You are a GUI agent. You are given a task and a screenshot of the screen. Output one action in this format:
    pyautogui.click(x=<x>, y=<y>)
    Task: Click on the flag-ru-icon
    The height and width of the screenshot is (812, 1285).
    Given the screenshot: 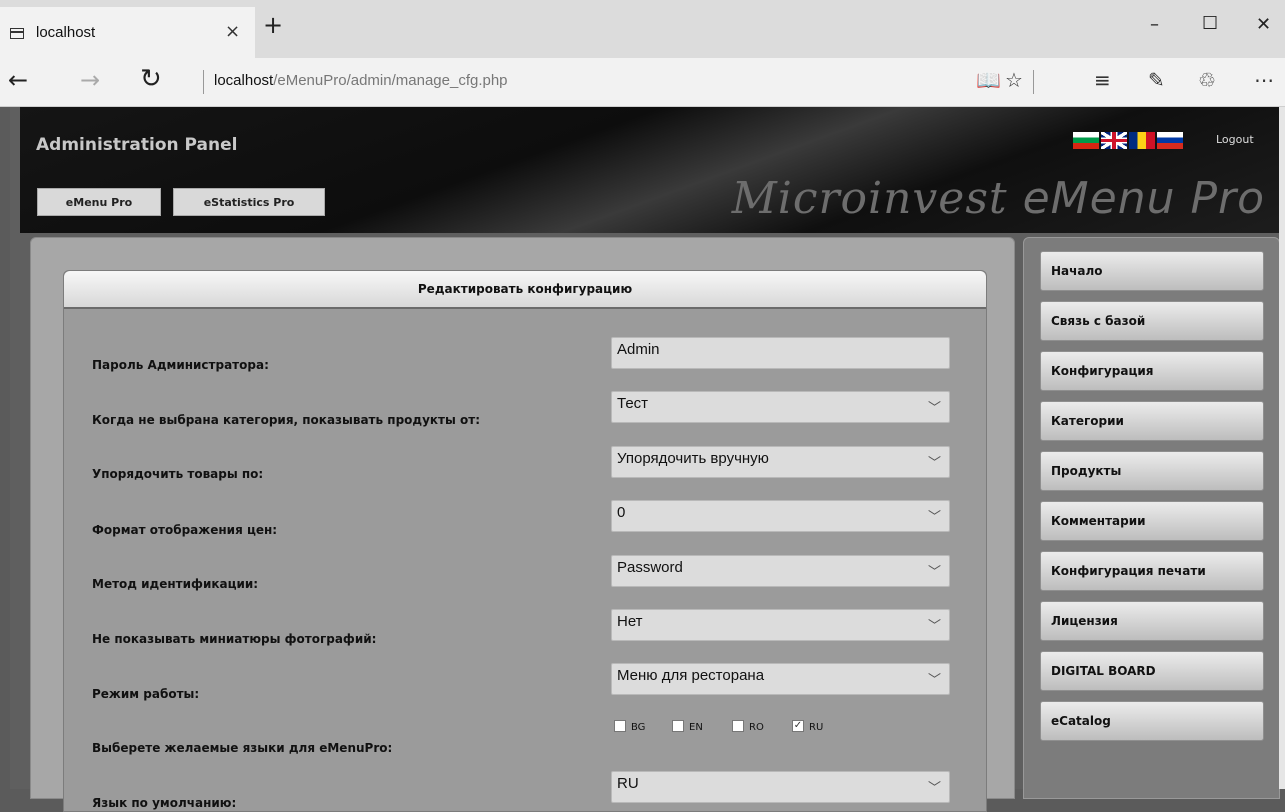 What is the action you would take?
    pyautogui.click(x=1170, y=140)
    